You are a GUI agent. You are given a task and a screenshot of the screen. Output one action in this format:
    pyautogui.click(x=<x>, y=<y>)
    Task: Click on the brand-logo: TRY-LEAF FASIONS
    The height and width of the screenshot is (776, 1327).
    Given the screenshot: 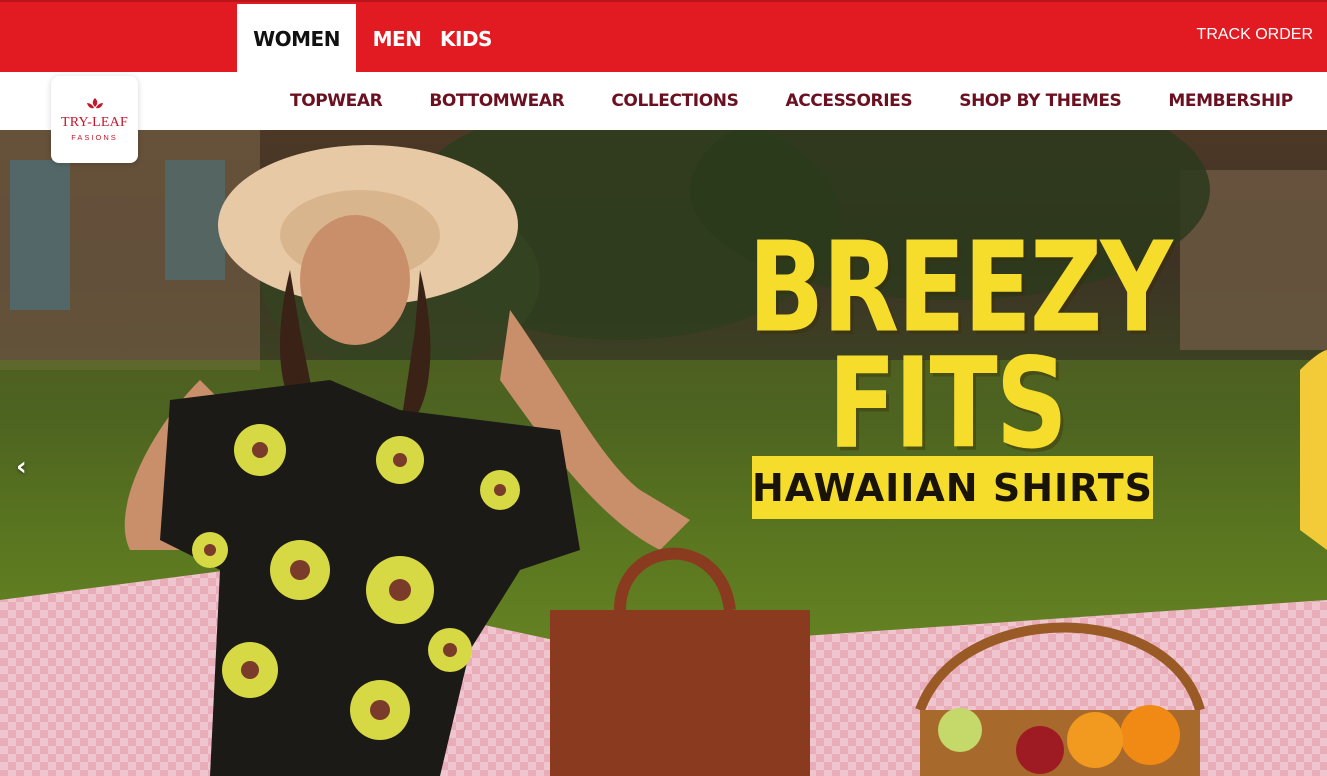 What is the action you would take?
    pyautogui.click(x=94, y=119)
    